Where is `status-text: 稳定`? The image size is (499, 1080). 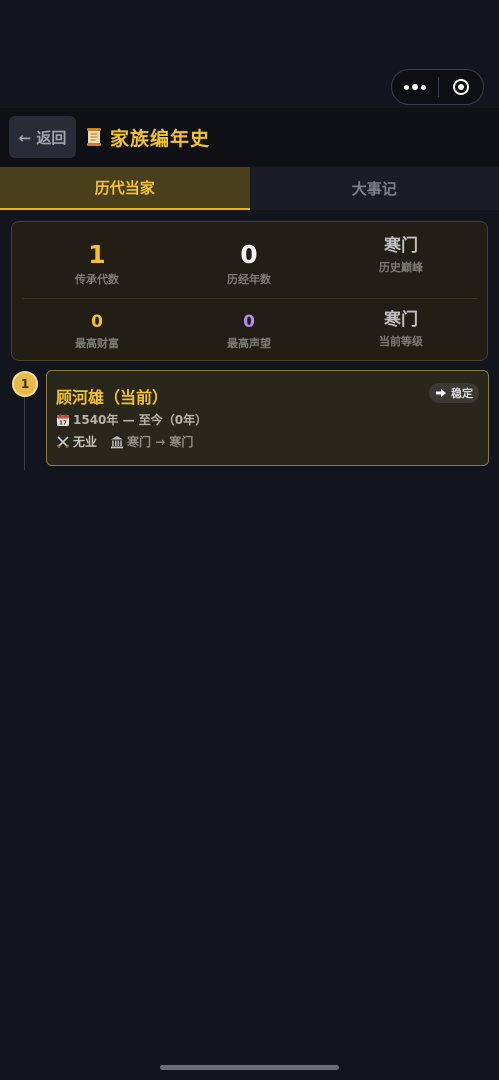
status-text: 稳定 is located at coordinates (462, 393).